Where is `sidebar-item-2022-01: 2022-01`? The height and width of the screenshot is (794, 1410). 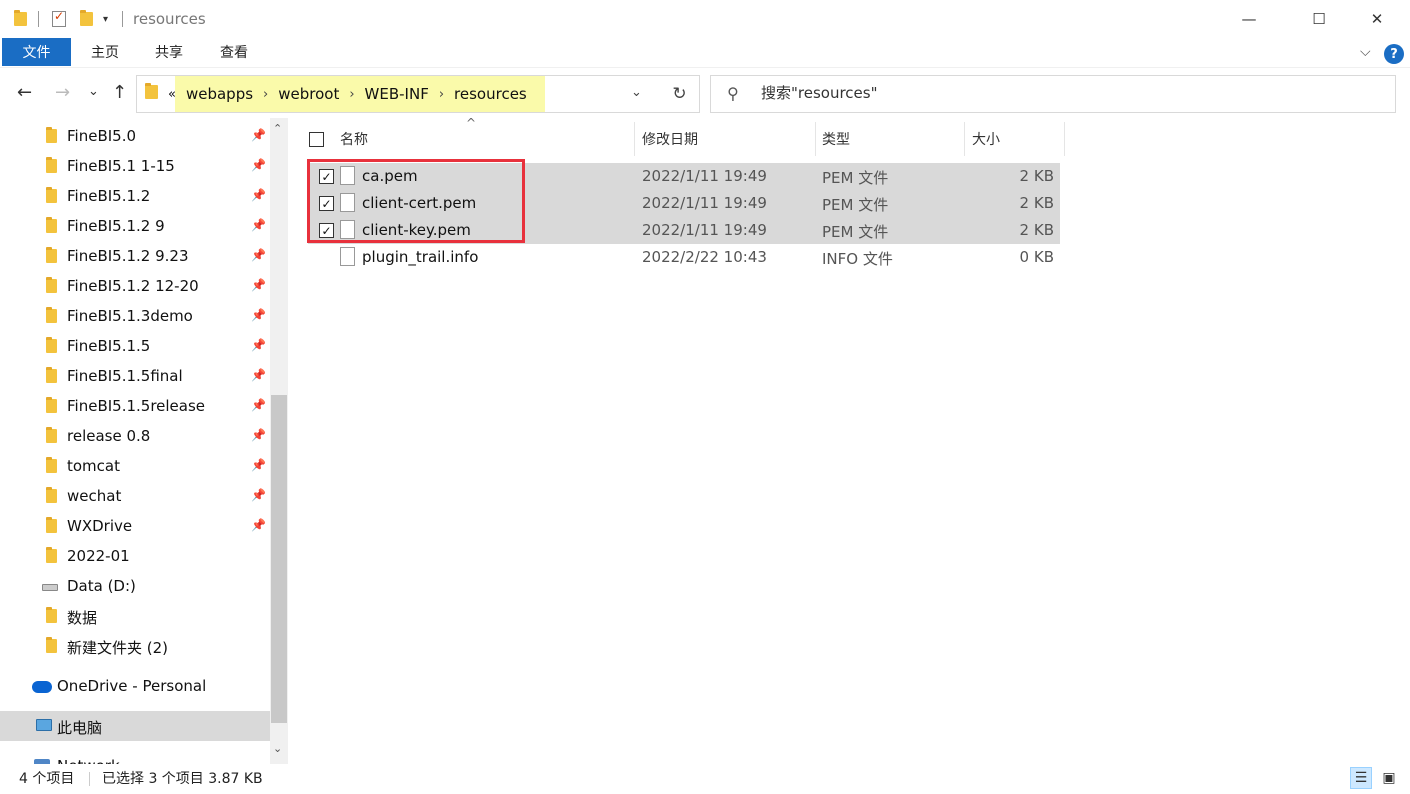 sidebar-item-2022-01: 2022-01 is located at coordinates (135, 556).